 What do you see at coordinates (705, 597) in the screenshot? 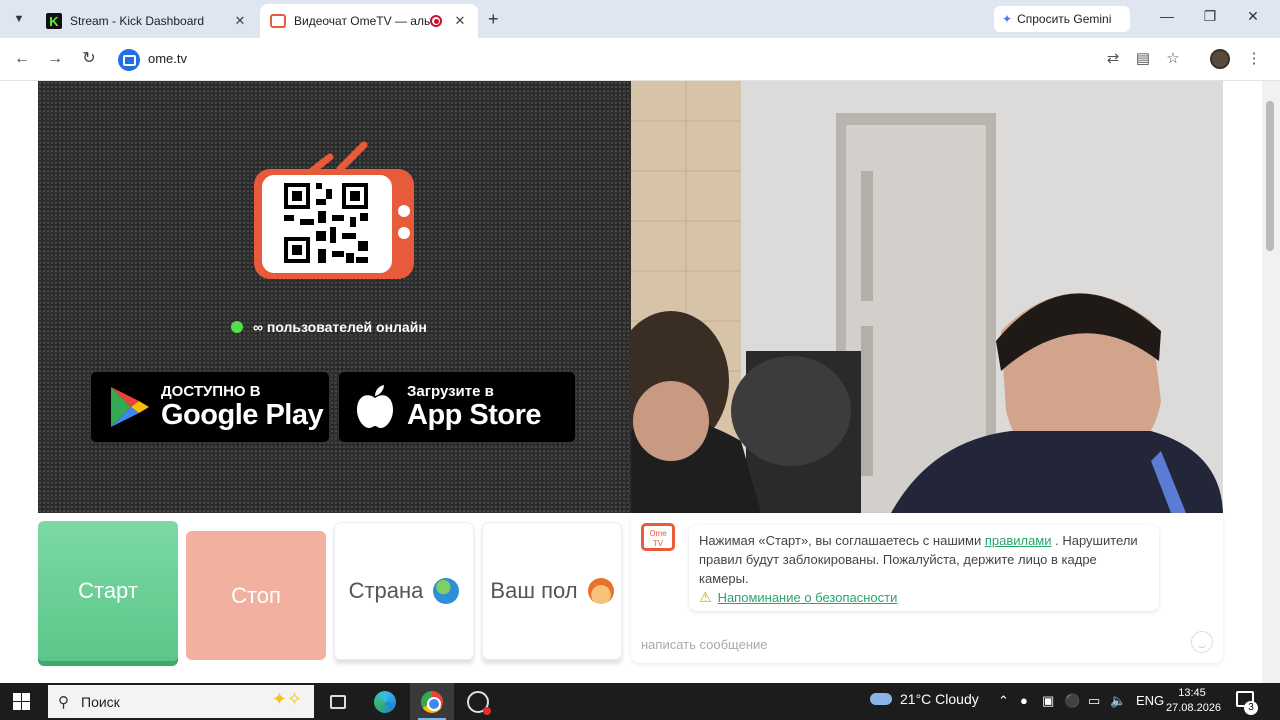
I see `warning-icon: ⚠` at bounding box center [705, 597].